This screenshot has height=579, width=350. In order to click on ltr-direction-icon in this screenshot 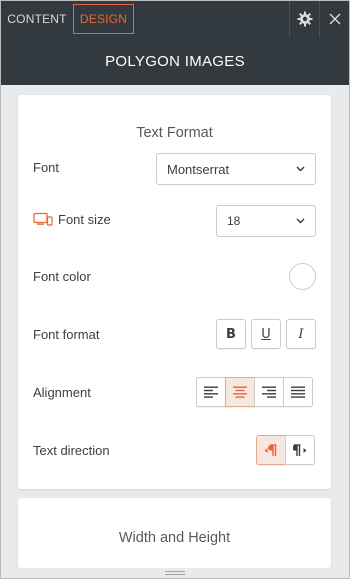, I will do `click(270, 449)`.